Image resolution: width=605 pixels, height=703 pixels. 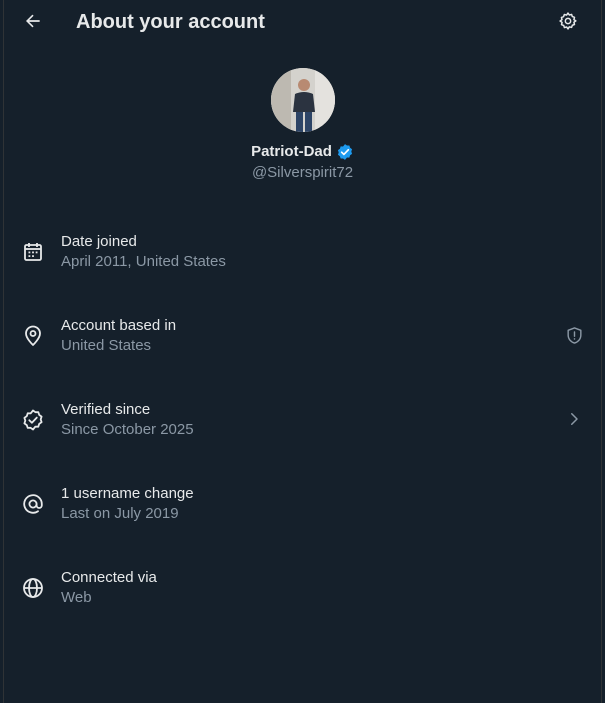 What do you see at coordinates (302, 338) in the screenshot?
I see `detail-account-based-in: Account based in United States` at bounding box center [302, 338].